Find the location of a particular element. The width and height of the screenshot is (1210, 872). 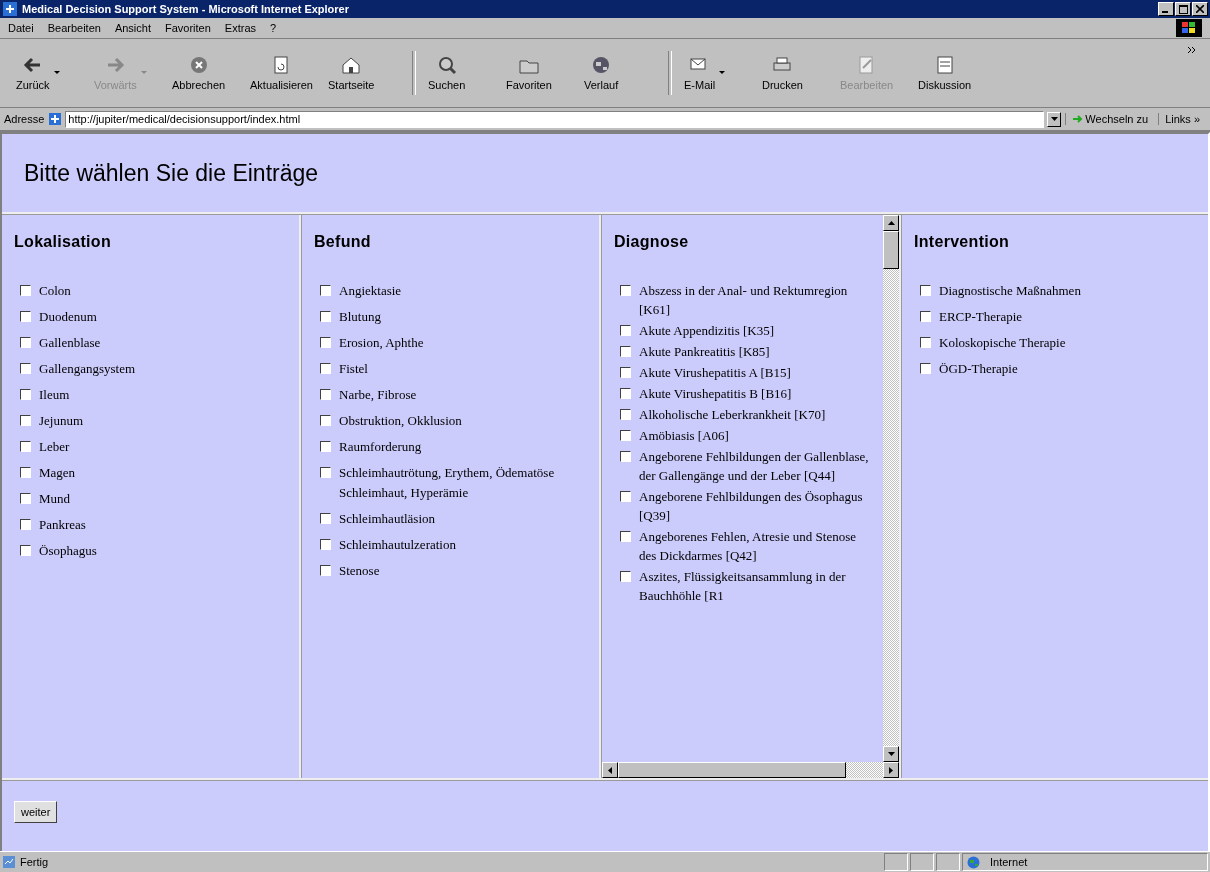

scroll-down-icon is located at coordinates (891, 754).